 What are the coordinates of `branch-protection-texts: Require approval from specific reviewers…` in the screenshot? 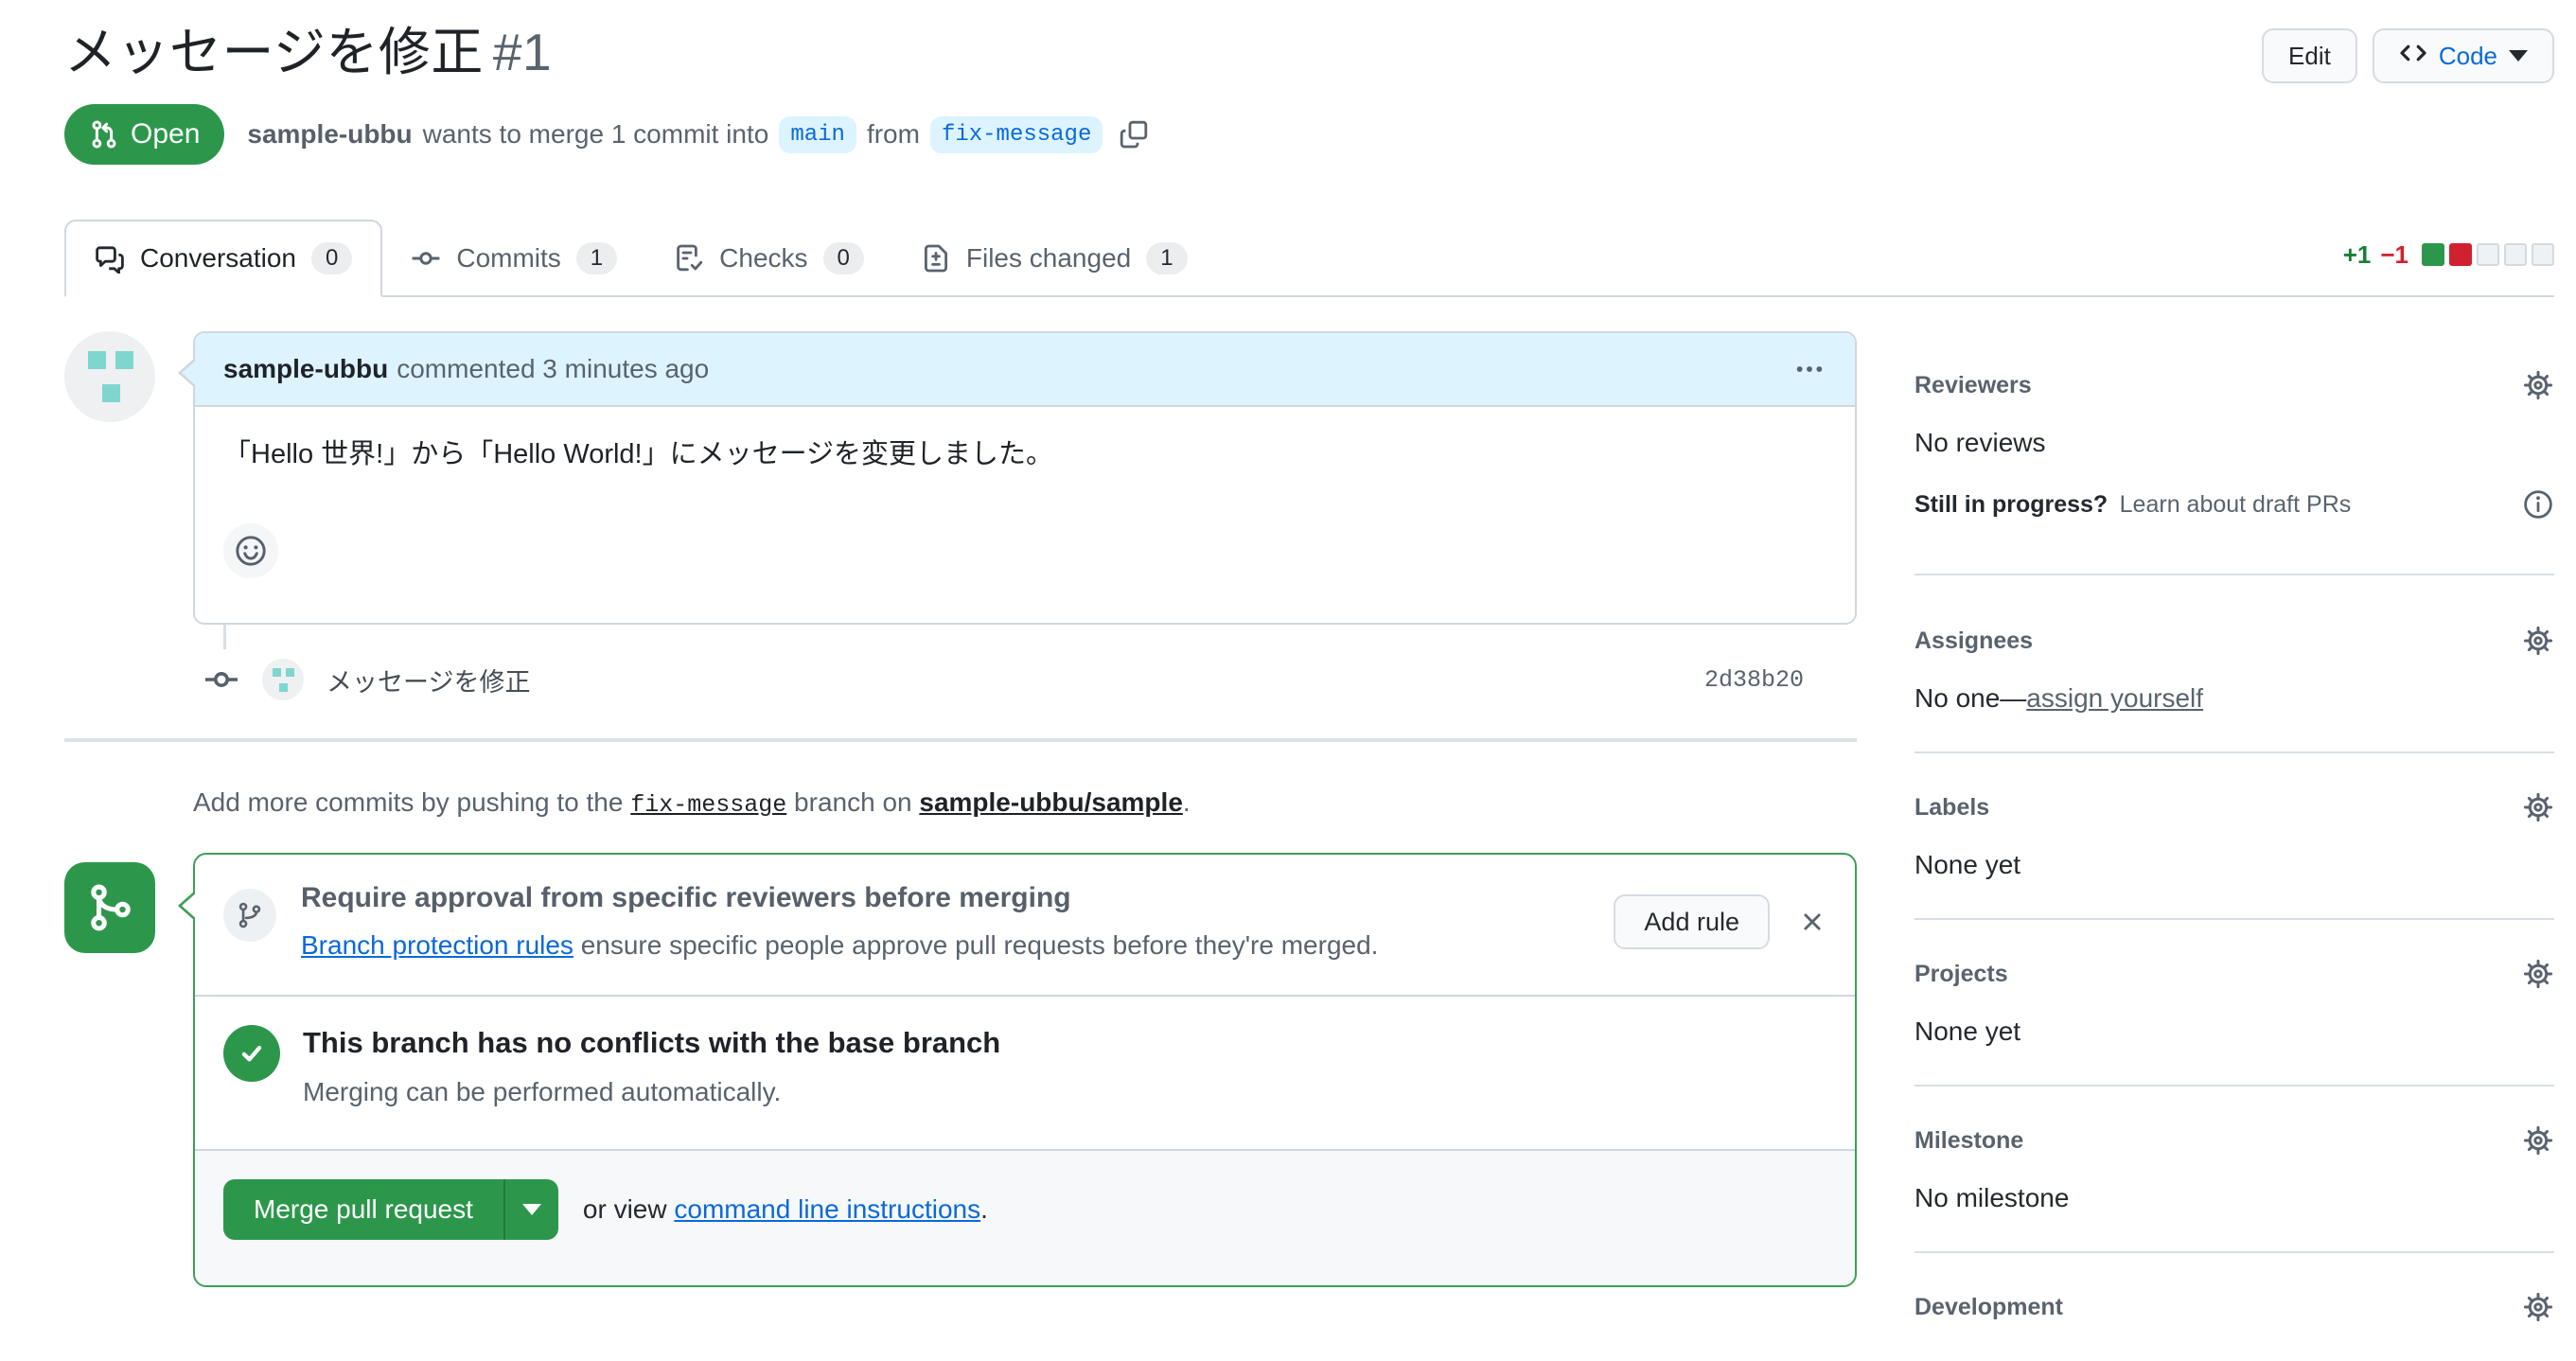 It's located at (957, 921).